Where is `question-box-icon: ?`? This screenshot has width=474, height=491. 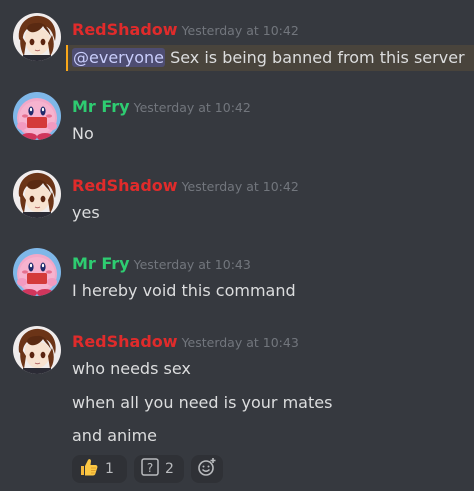 question-box-icon: ? is located at coordinates (150, 469).